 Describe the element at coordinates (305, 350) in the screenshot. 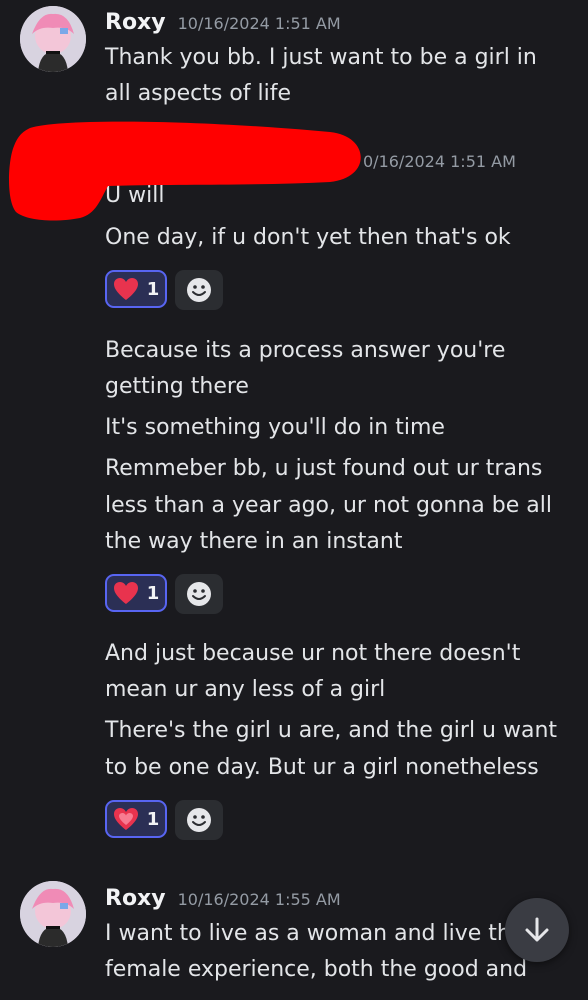

I see `message-text: Because its a process answer you're` at that location.